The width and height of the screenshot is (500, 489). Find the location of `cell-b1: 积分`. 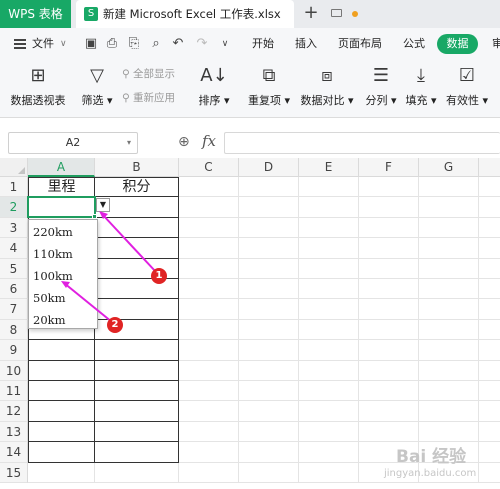

cell-b1: 积分 is located at coordinates (137, 187).